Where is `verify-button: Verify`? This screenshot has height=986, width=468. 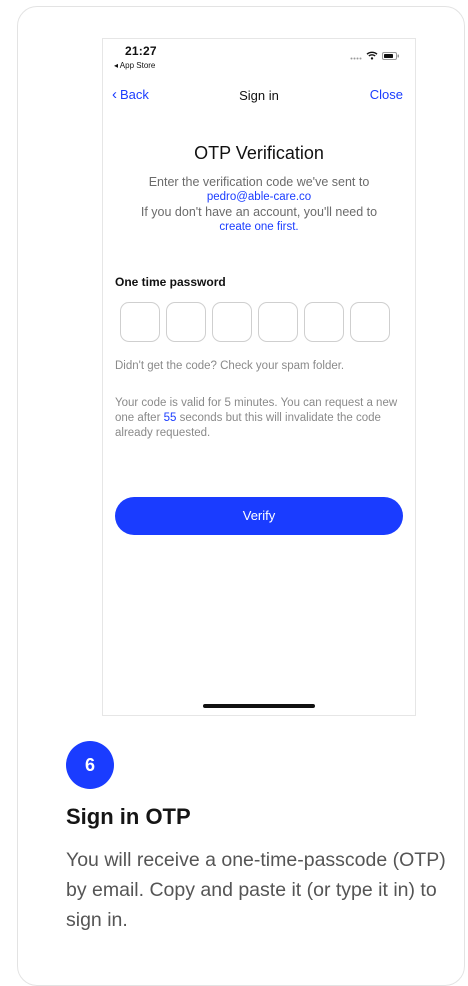
verify-button: Verify is located at coordinates (259, 516).